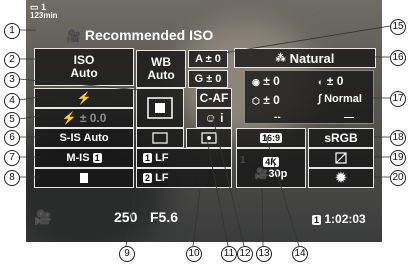 Image resolution: width=408 pixels, height=266 pixels. I want to click on contrast-icon: ◐, so click(321, 82).